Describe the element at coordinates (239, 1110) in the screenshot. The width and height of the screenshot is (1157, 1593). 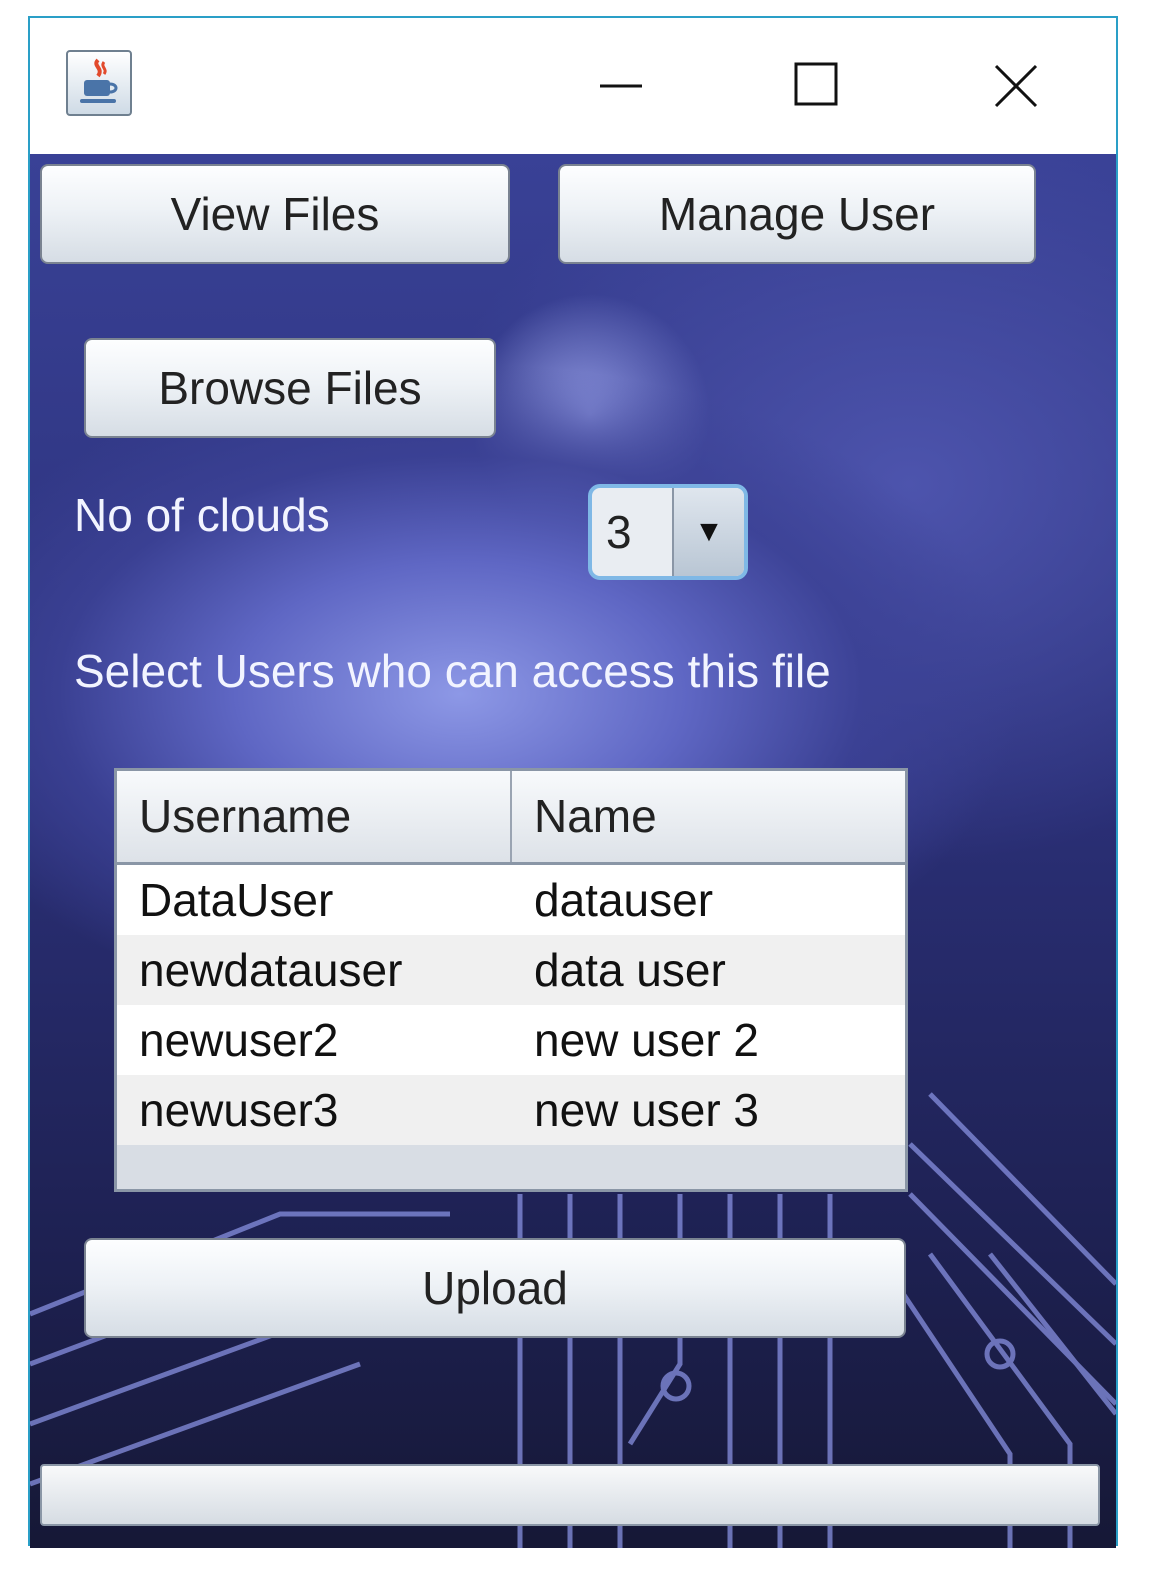
I see `username-cell: newuser3` at that location.